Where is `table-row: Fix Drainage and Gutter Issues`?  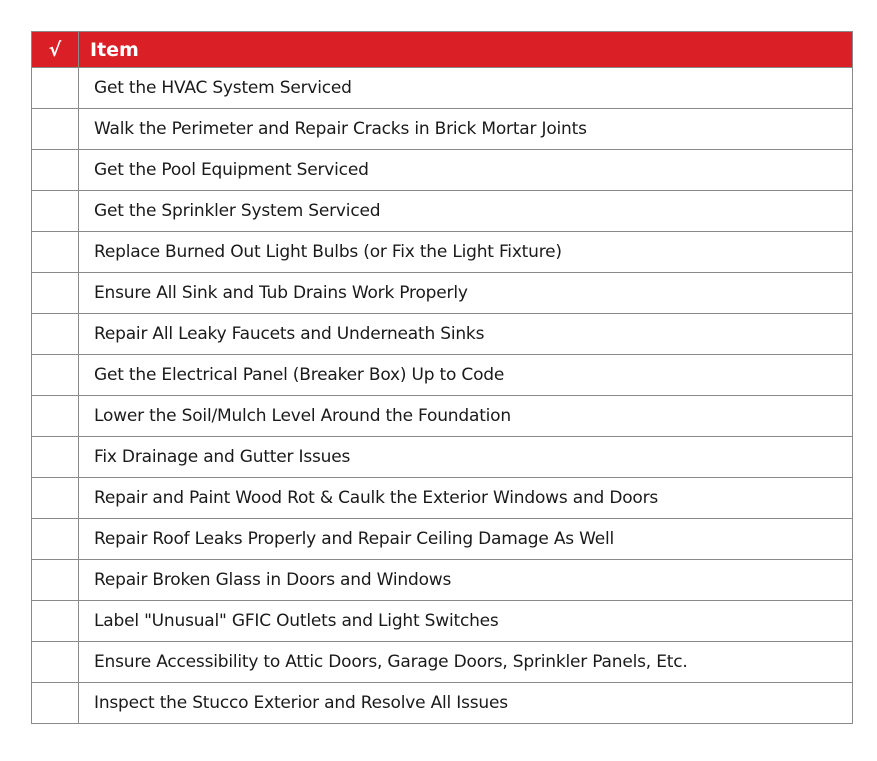
table-row: Fix Drainage and Gutter Issues is located at coordinates (442, 457).